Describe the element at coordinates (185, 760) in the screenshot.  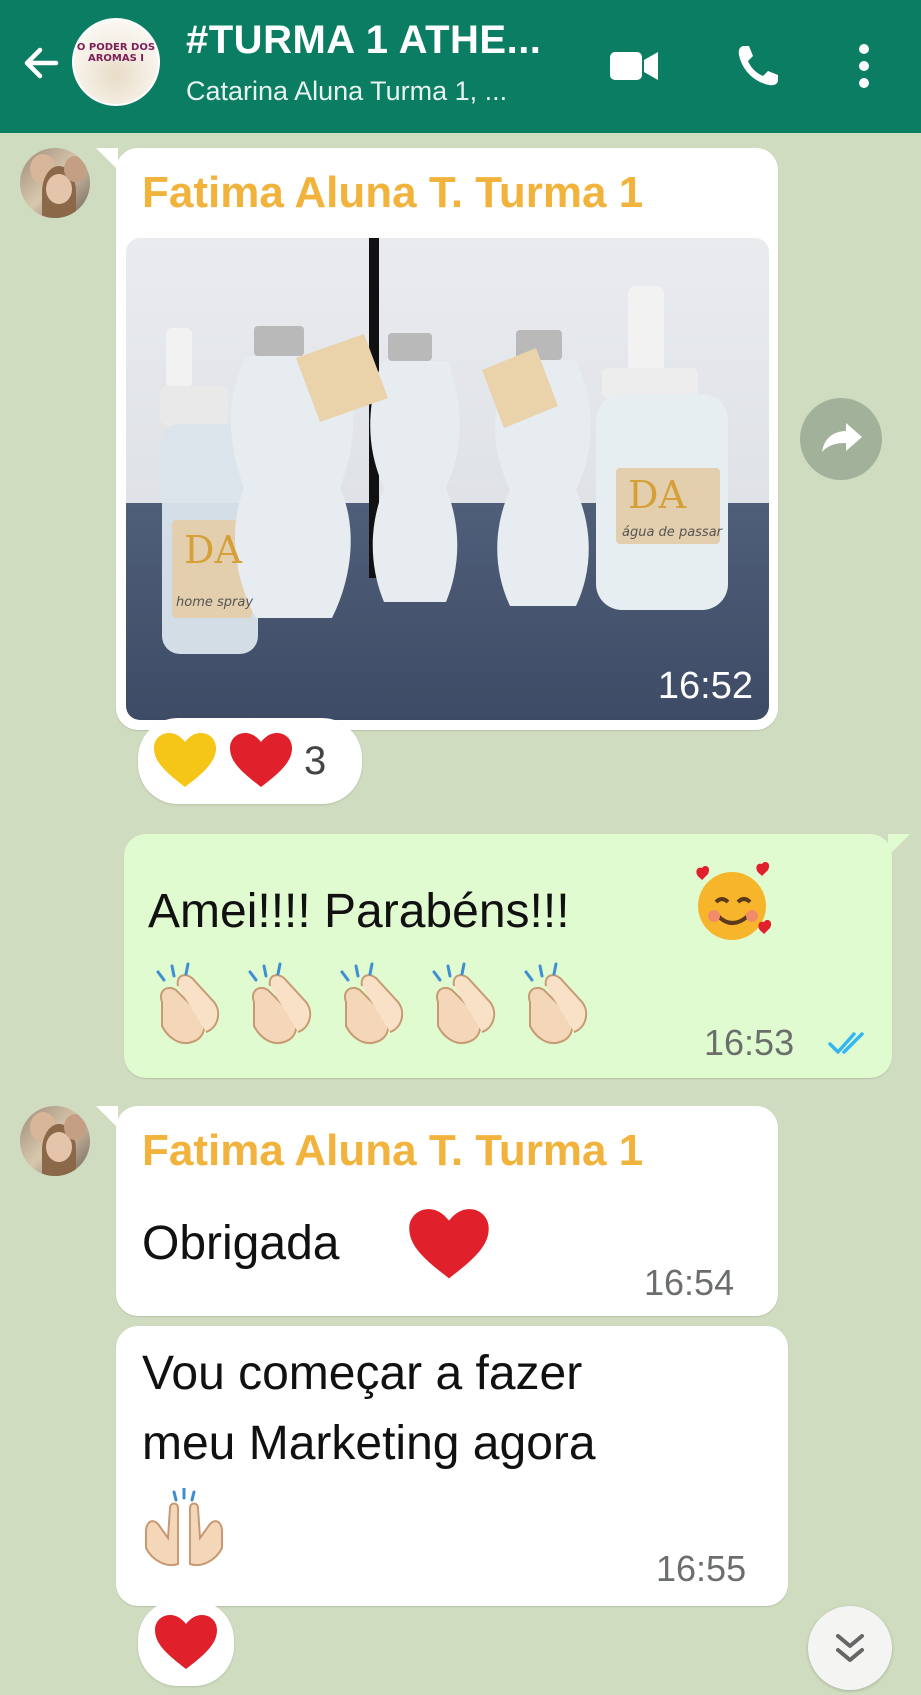
I see `yellow-heart-icon` at that location.